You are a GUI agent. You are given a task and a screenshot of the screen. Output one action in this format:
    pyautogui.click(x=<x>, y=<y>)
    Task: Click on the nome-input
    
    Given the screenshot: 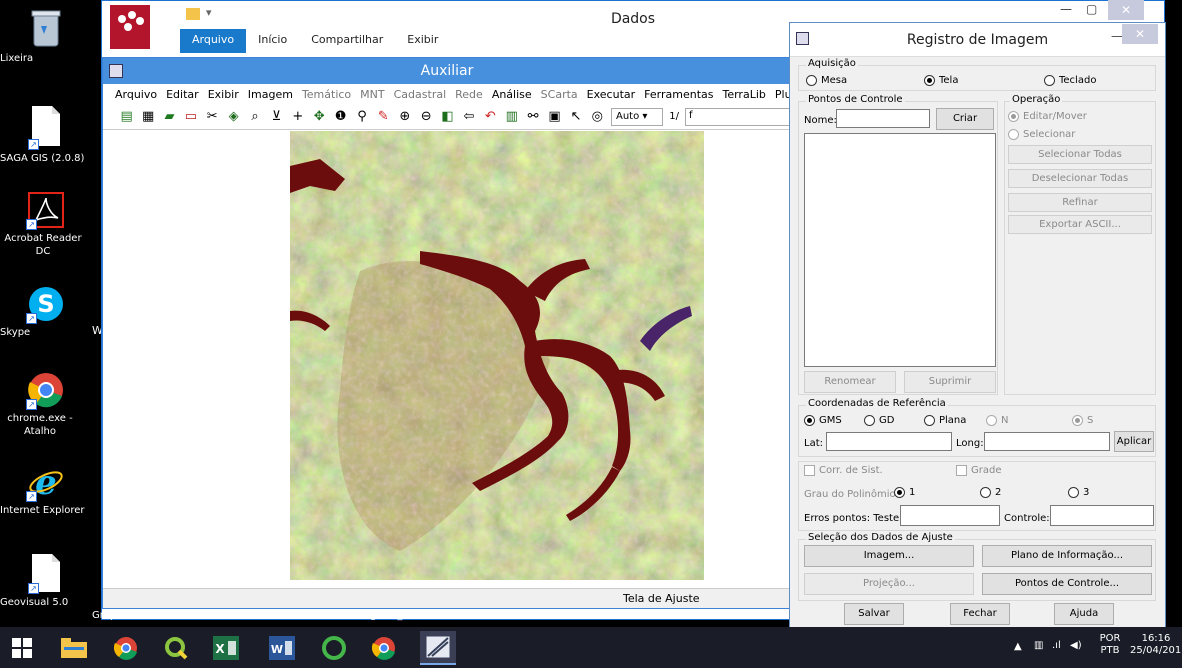 What is the action you would take?
    pyautogui.click(x=883, y=118)
    